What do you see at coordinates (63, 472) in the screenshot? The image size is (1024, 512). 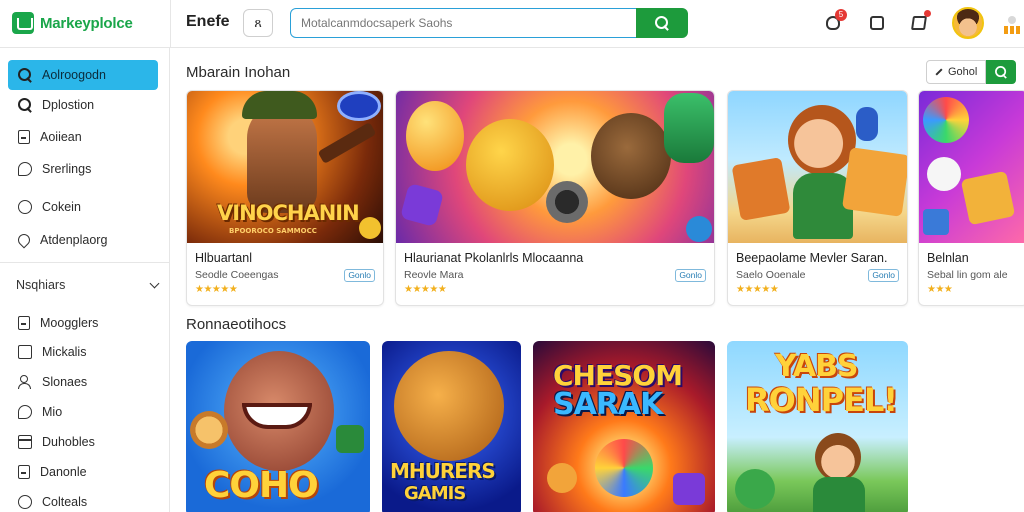 I see `sidebar-subitem-label: Danonle` at bounding box center [63, 472].